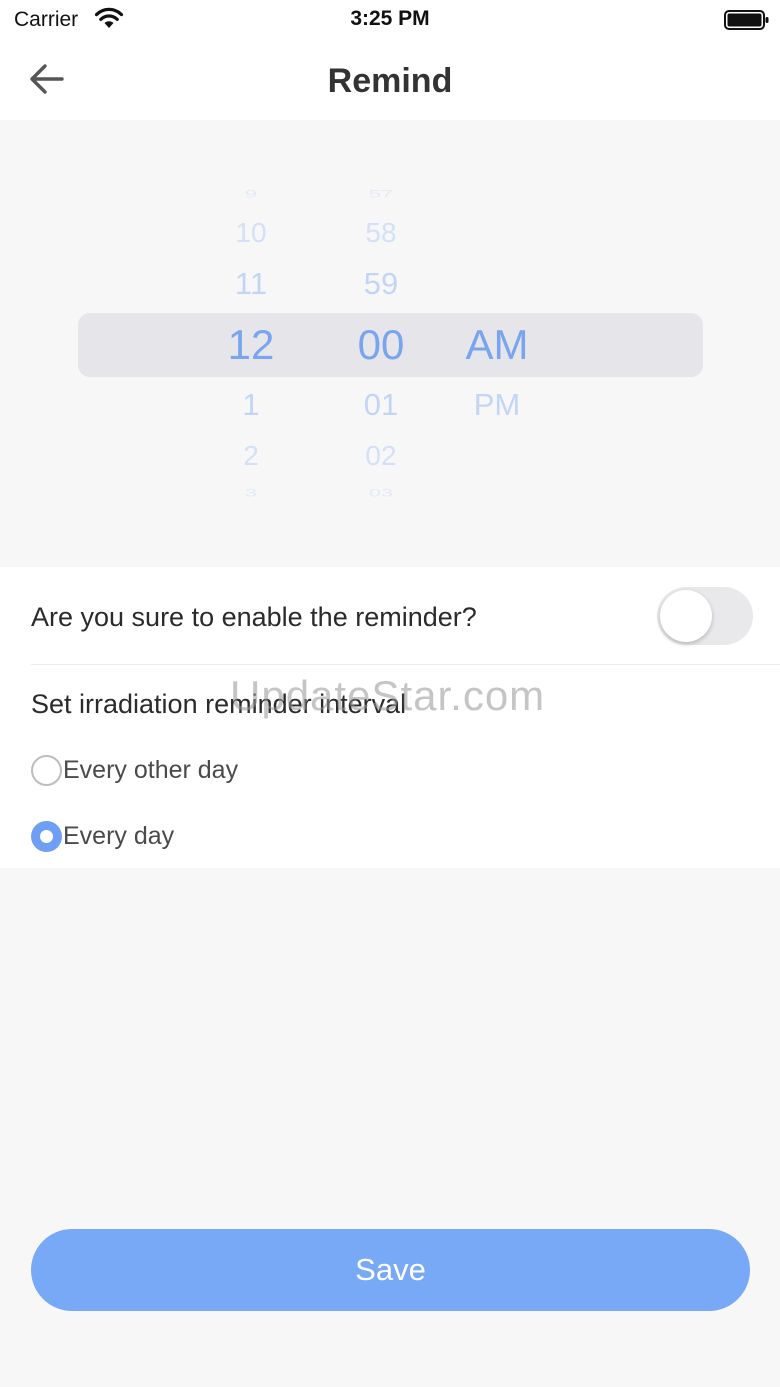 The width and height of the screenshot is (780, 1387). I want to click on hour-option: 2, so click(251, 456).